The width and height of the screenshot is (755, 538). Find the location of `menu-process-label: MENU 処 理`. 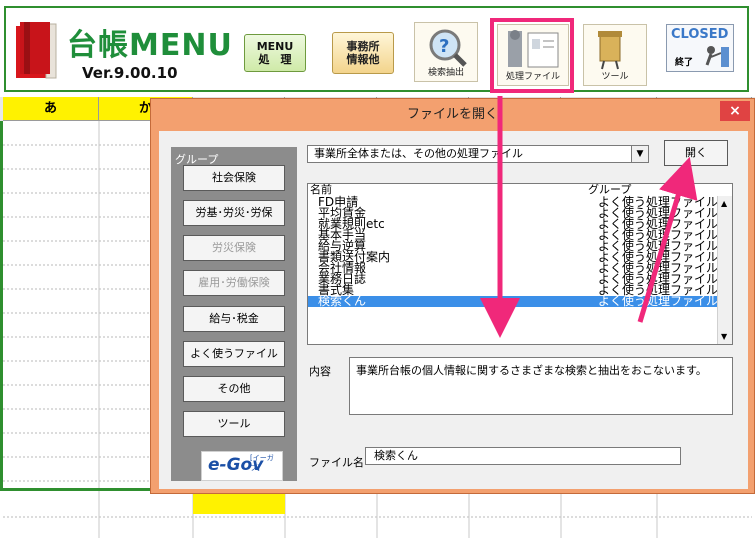

menu-process-label: MENU 処 理 is located at coordinates (275, 53).